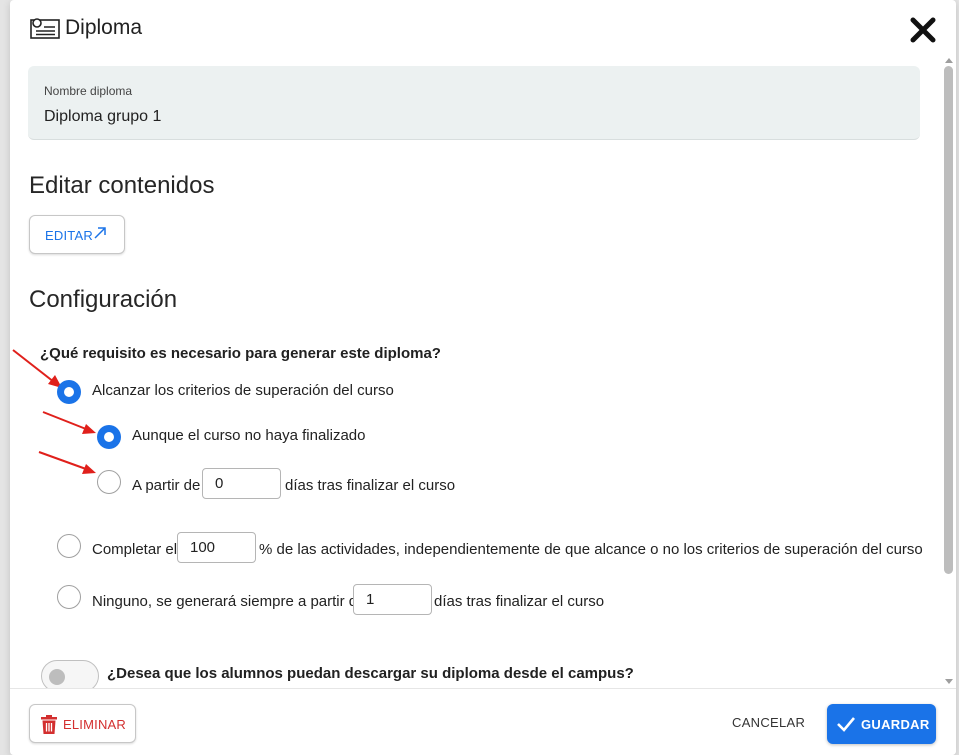 Image resolution: width=959 pixels, height=755 pixels. I want to click on option-complete-pct-prefix: Completar el, so click(135, 549).